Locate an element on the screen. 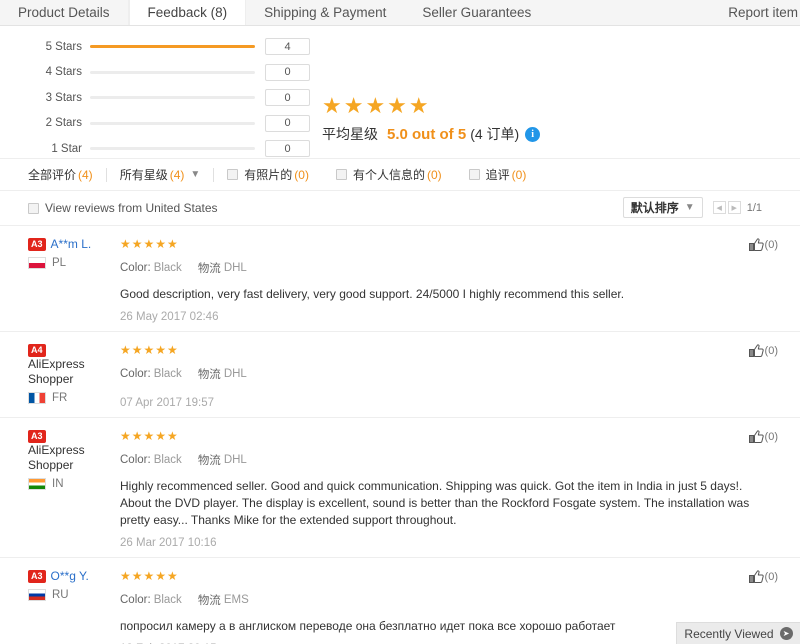 Image resolution: width=800 pixels, height=644 pixels. average-rating-label: 平均星级 is located at coordinates (350, 134).